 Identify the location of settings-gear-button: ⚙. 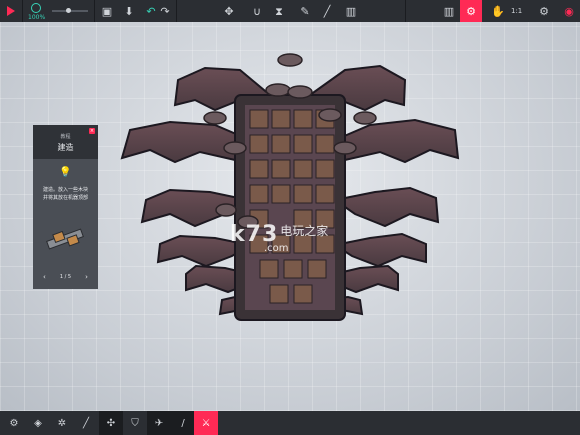
(471, 11).